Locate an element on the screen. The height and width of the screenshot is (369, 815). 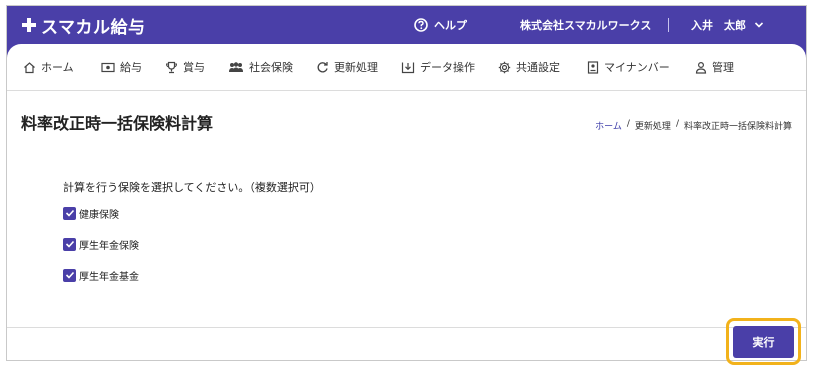
nav-item-bonus: 賞与 is located at coordinates (185, 67).